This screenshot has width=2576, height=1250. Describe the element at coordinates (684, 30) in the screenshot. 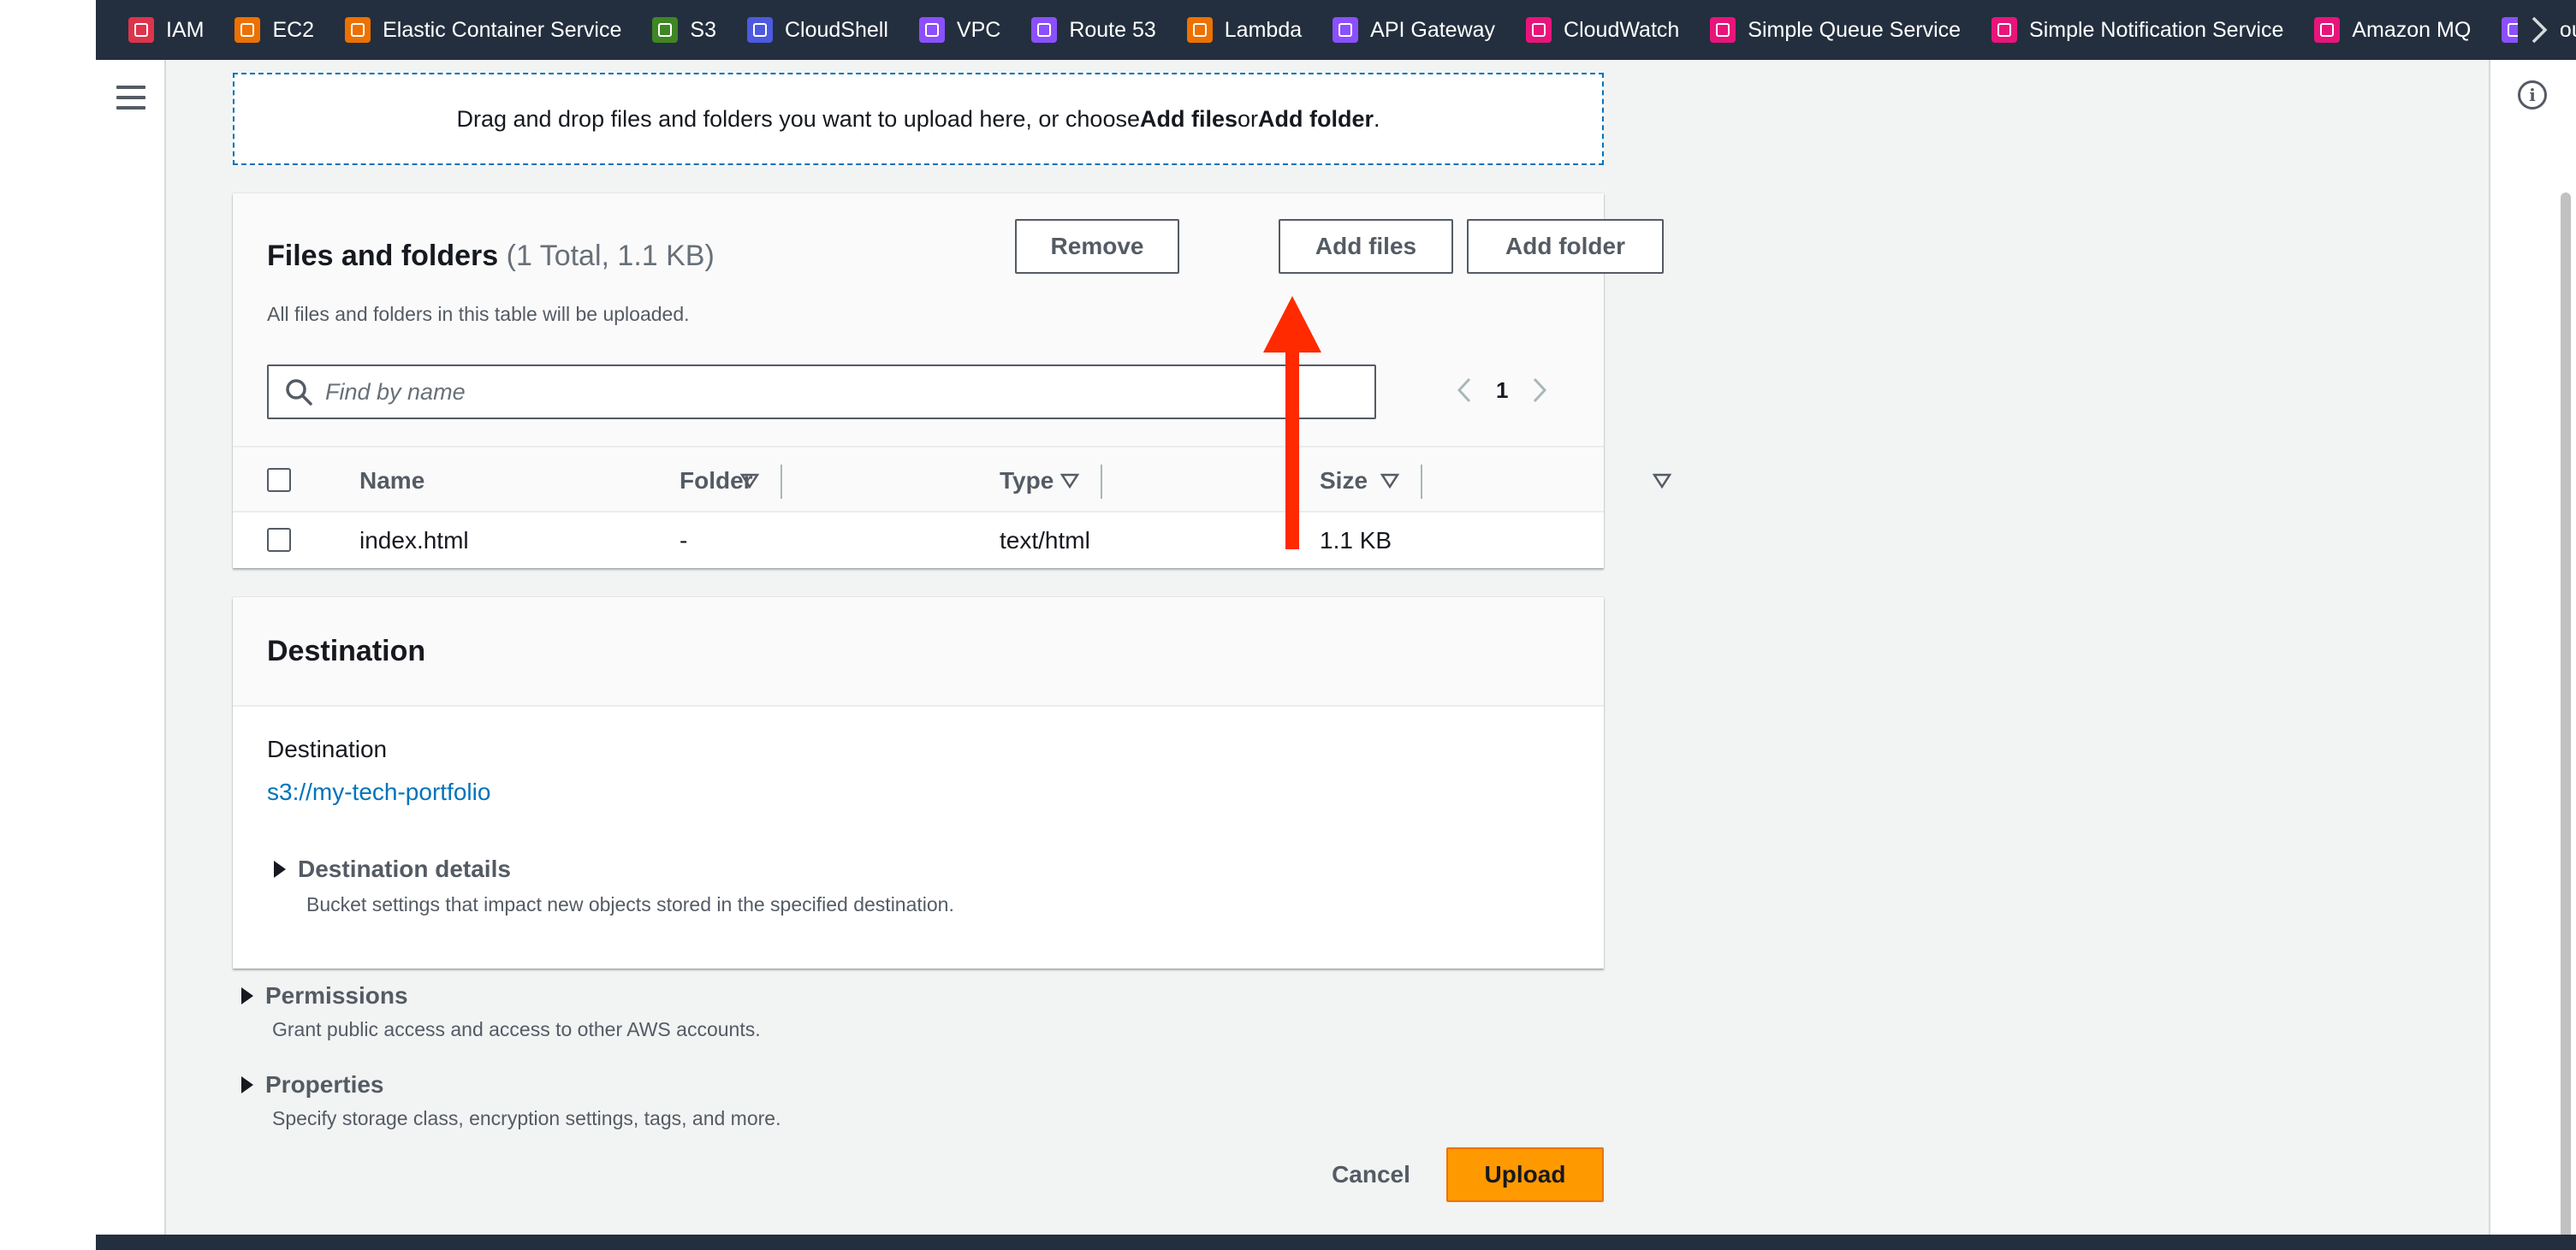

I see `favorite-s3: S3` at that location.